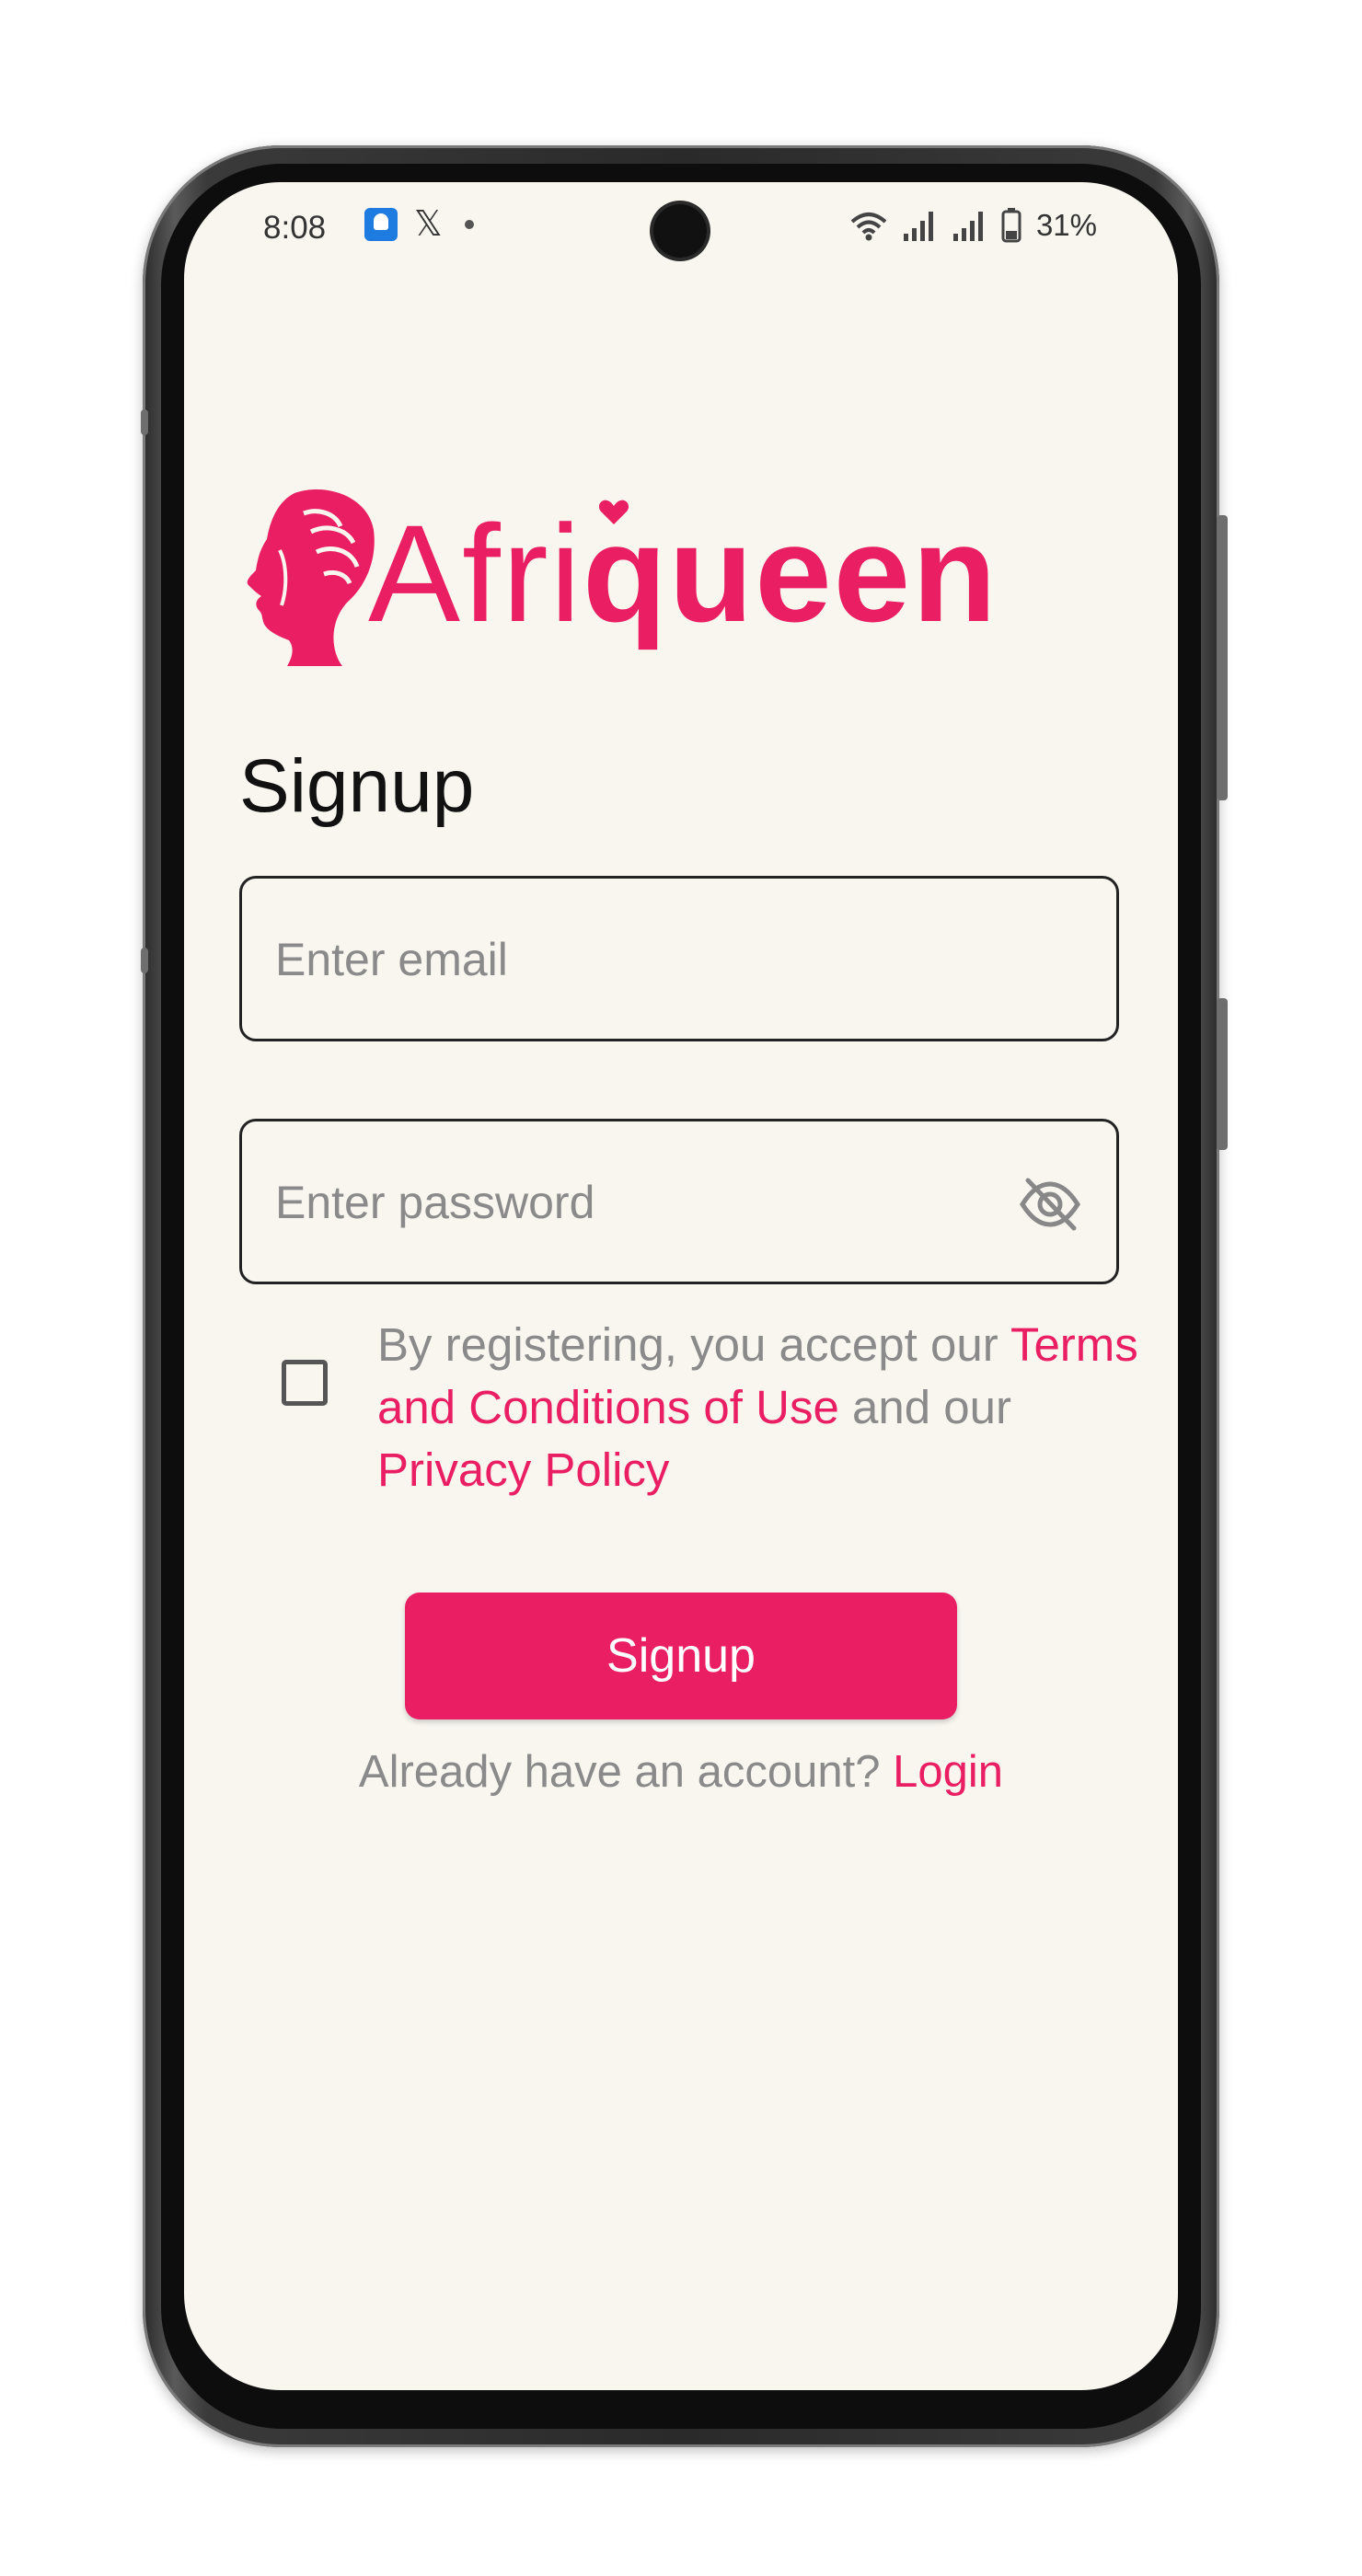  What do you see at coordinates (381, 224) in the screenshot?
I see `app-notification-icon` at bounding box center [381, 224].